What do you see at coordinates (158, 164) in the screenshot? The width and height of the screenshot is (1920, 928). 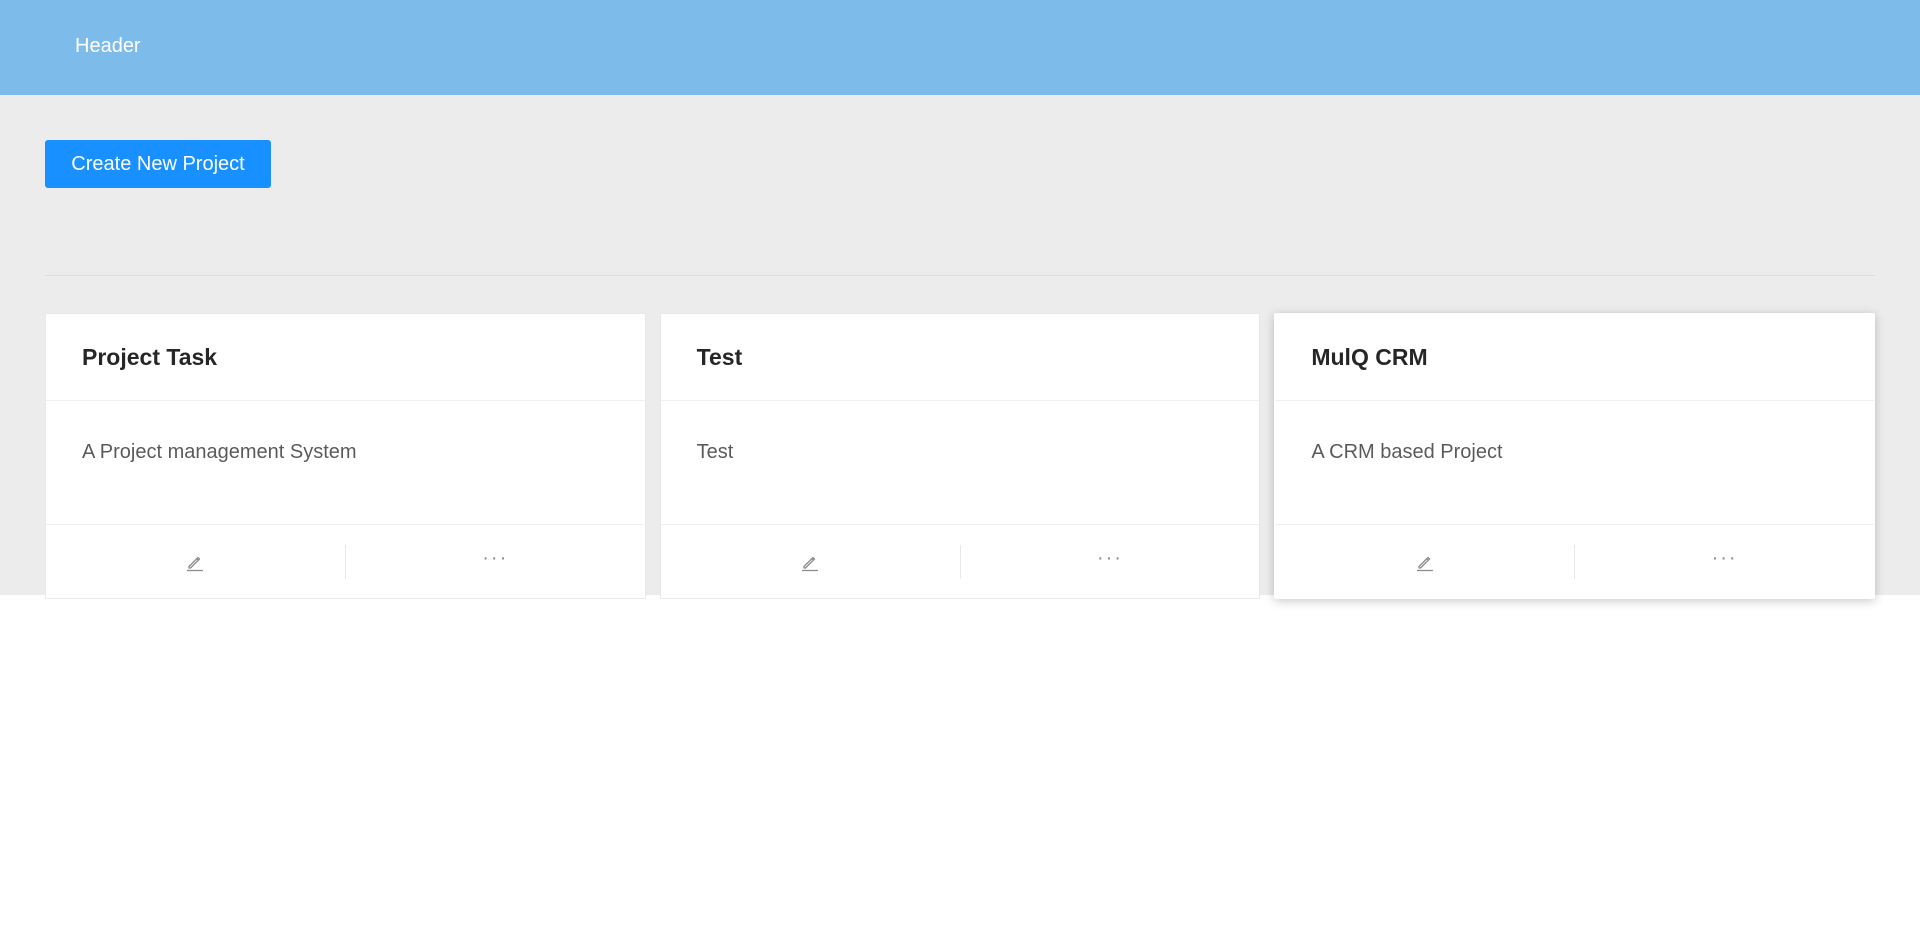 I see `create-new-project-button: Create New Project` at bounding box center [158, 164].